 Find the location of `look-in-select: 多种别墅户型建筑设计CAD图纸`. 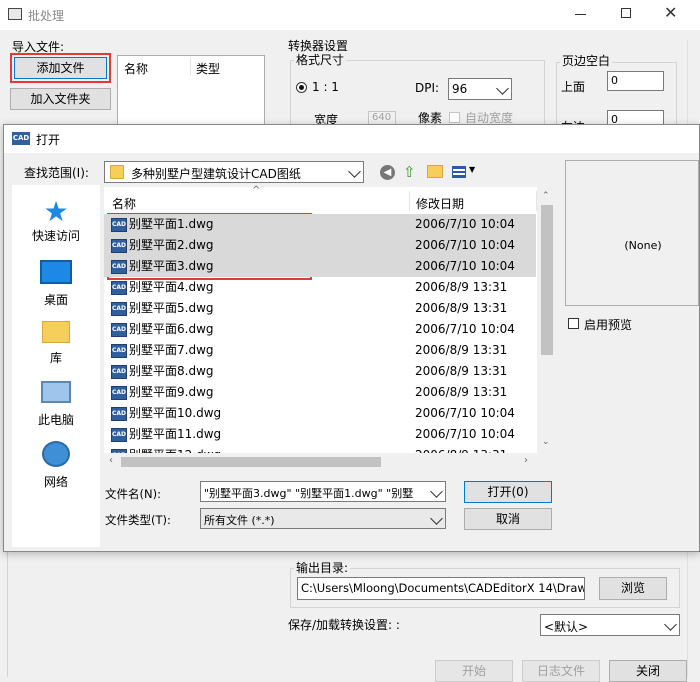

look-in-select: 多种别墅户型建筑设计CAD图纸 is located at coordinates (234, 172).